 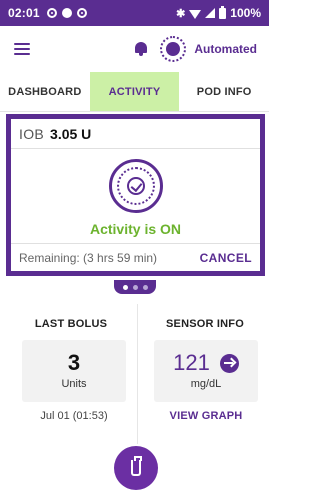 I want to click on iob-row: IOB 3.05 U, so click(x=135, y=134).